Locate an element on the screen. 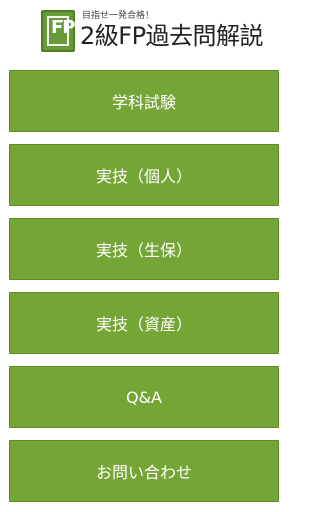  fp-logo: FP is located at coordinates (58, 31).